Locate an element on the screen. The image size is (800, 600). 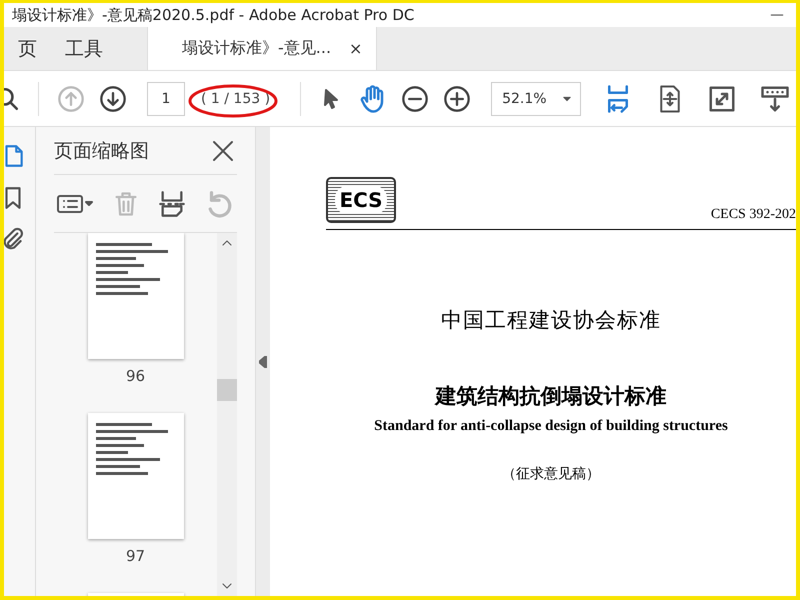
page-number-field: 1 is located at coordinates (166, 99).